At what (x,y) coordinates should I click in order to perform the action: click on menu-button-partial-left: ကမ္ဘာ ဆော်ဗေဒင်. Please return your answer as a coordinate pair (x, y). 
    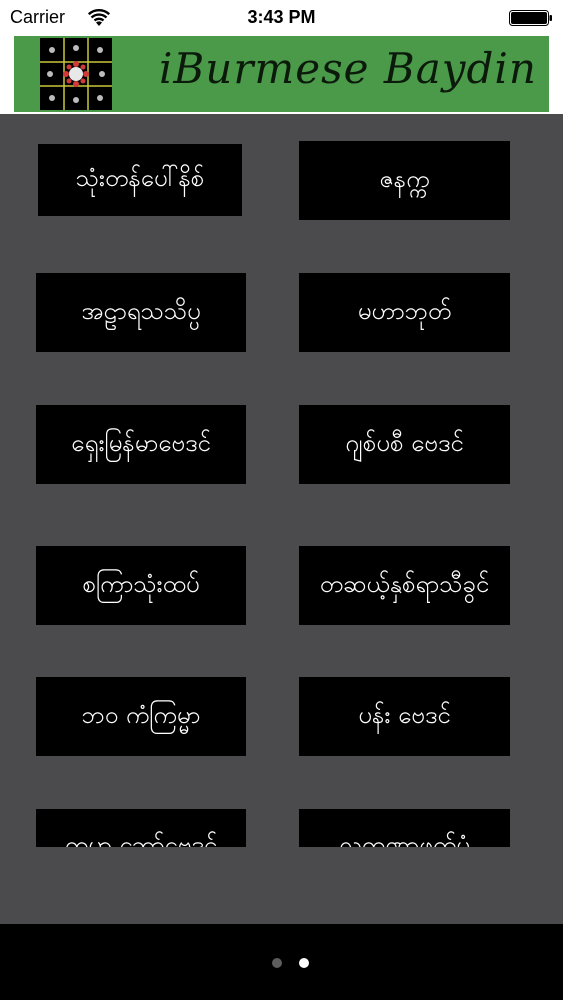
    Looking at the image, I should click on (141, 828).